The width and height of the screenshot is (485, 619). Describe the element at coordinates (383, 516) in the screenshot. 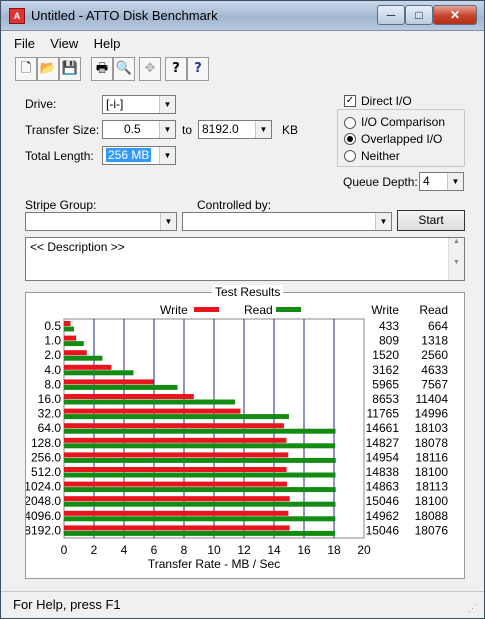

I see `write-value: 14962` at that location.